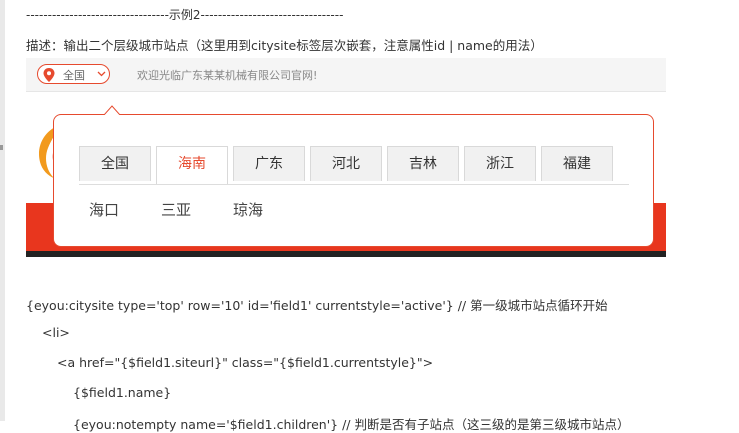 This screenshot has height=433, width=739. Describe the element at coordinates (248, 209) in the screenshot. I see `city-link-qionghai: 琼海` at that location.